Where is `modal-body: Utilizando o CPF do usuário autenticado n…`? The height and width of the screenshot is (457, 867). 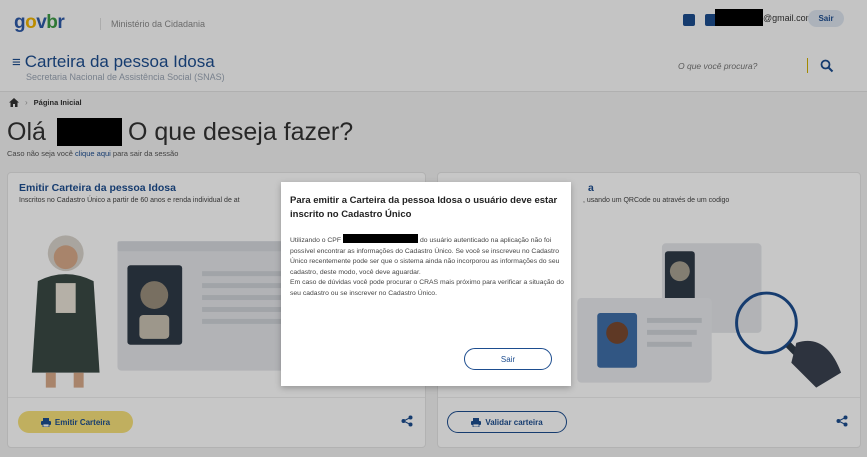
modal-body: Utilizando o CPF do usuário autenticado n… is located at coordinates (427, 267).